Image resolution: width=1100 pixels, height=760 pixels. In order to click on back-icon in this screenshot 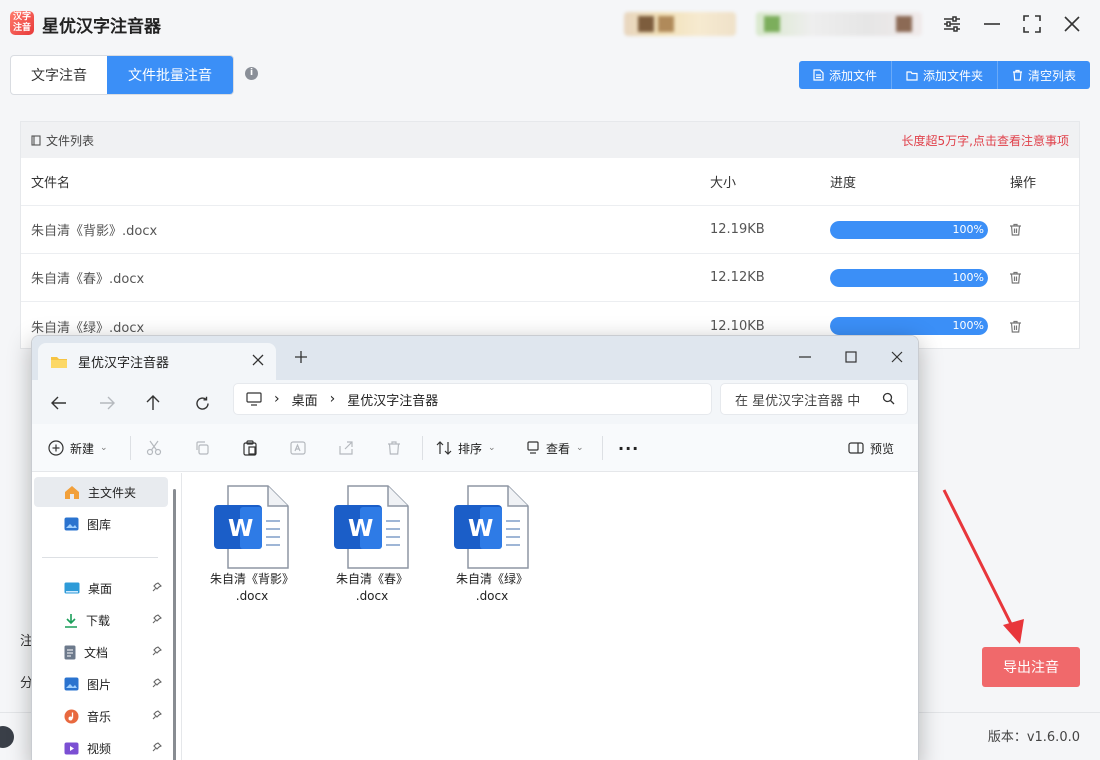, I will do `click(59, 403)`.